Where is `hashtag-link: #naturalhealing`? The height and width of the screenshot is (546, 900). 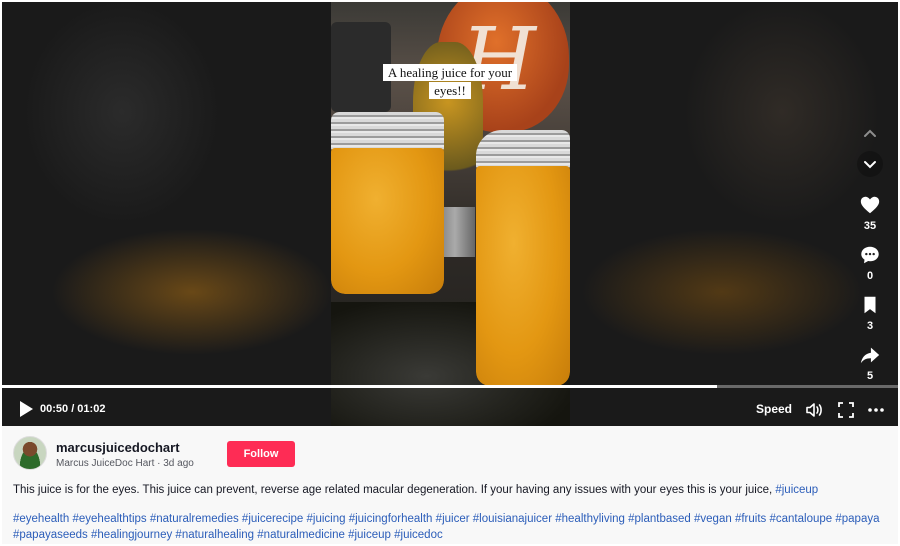 hashtag-link: #naturalhealing is located at coordinates (214, 535).